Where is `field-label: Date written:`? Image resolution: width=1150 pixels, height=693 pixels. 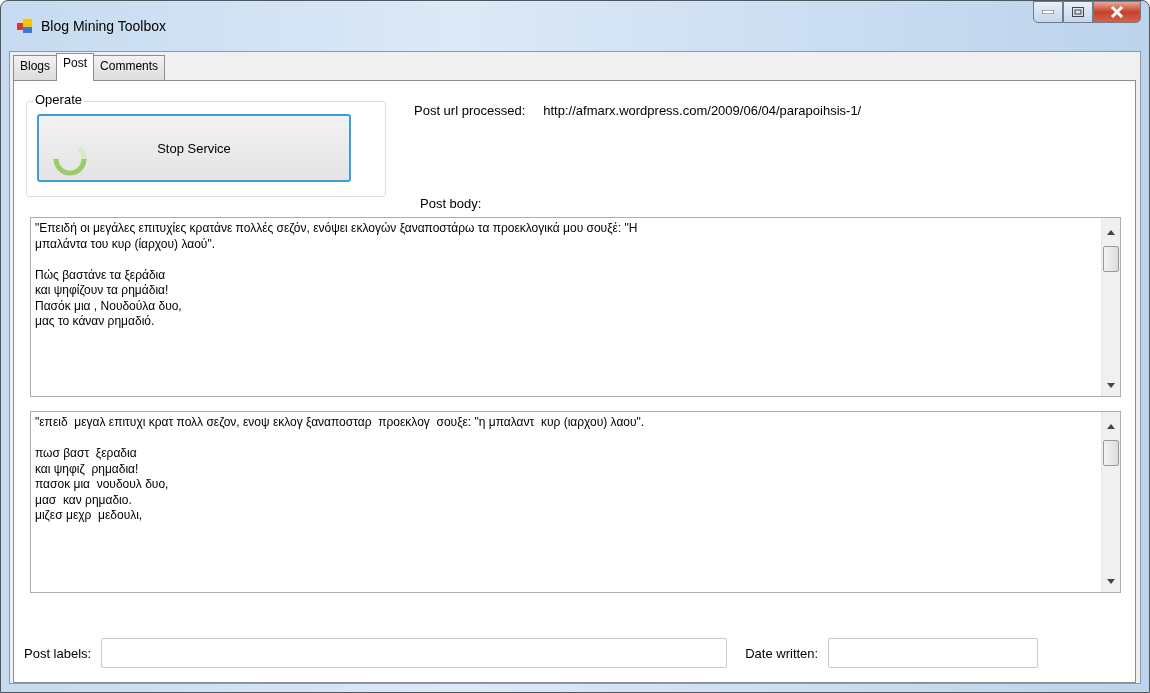 field-label: Date written: is located at coordinates (782, 653).